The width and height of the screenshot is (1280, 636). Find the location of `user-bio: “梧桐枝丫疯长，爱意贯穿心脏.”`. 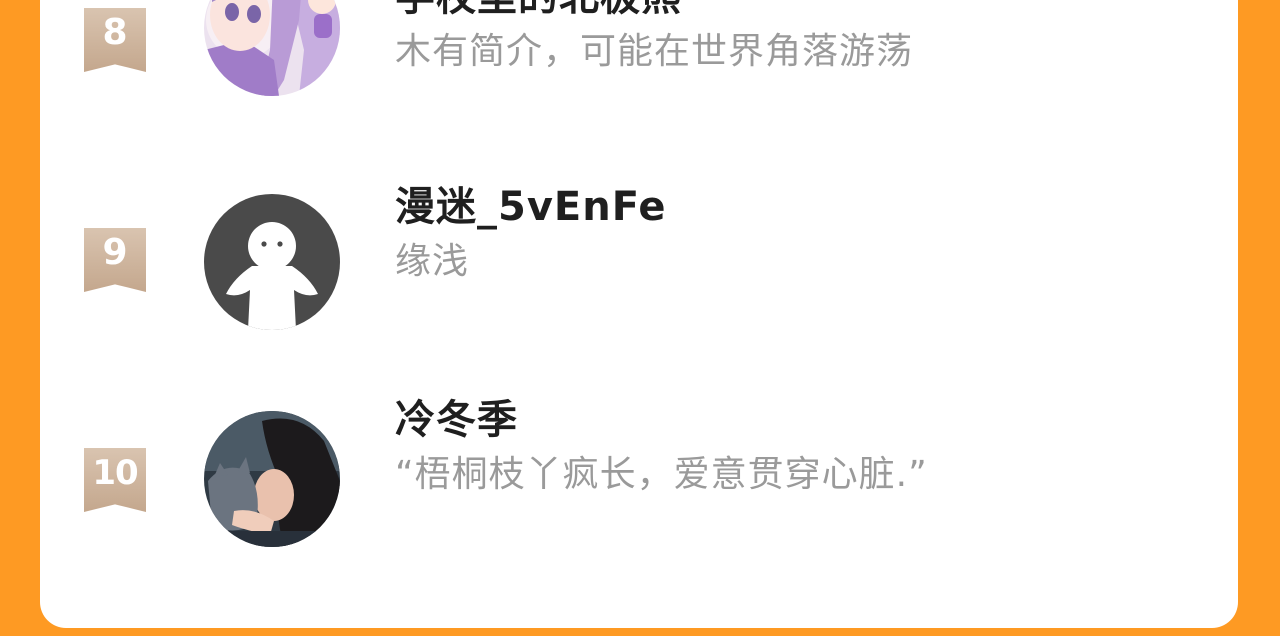

user-bio: “梧桐枝丫疯长，爱意贯穿心脏.” is located at coordinates (661, 474).